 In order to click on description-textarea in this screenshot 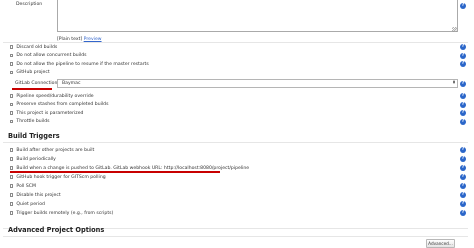, I will do `click(257, 16)`.